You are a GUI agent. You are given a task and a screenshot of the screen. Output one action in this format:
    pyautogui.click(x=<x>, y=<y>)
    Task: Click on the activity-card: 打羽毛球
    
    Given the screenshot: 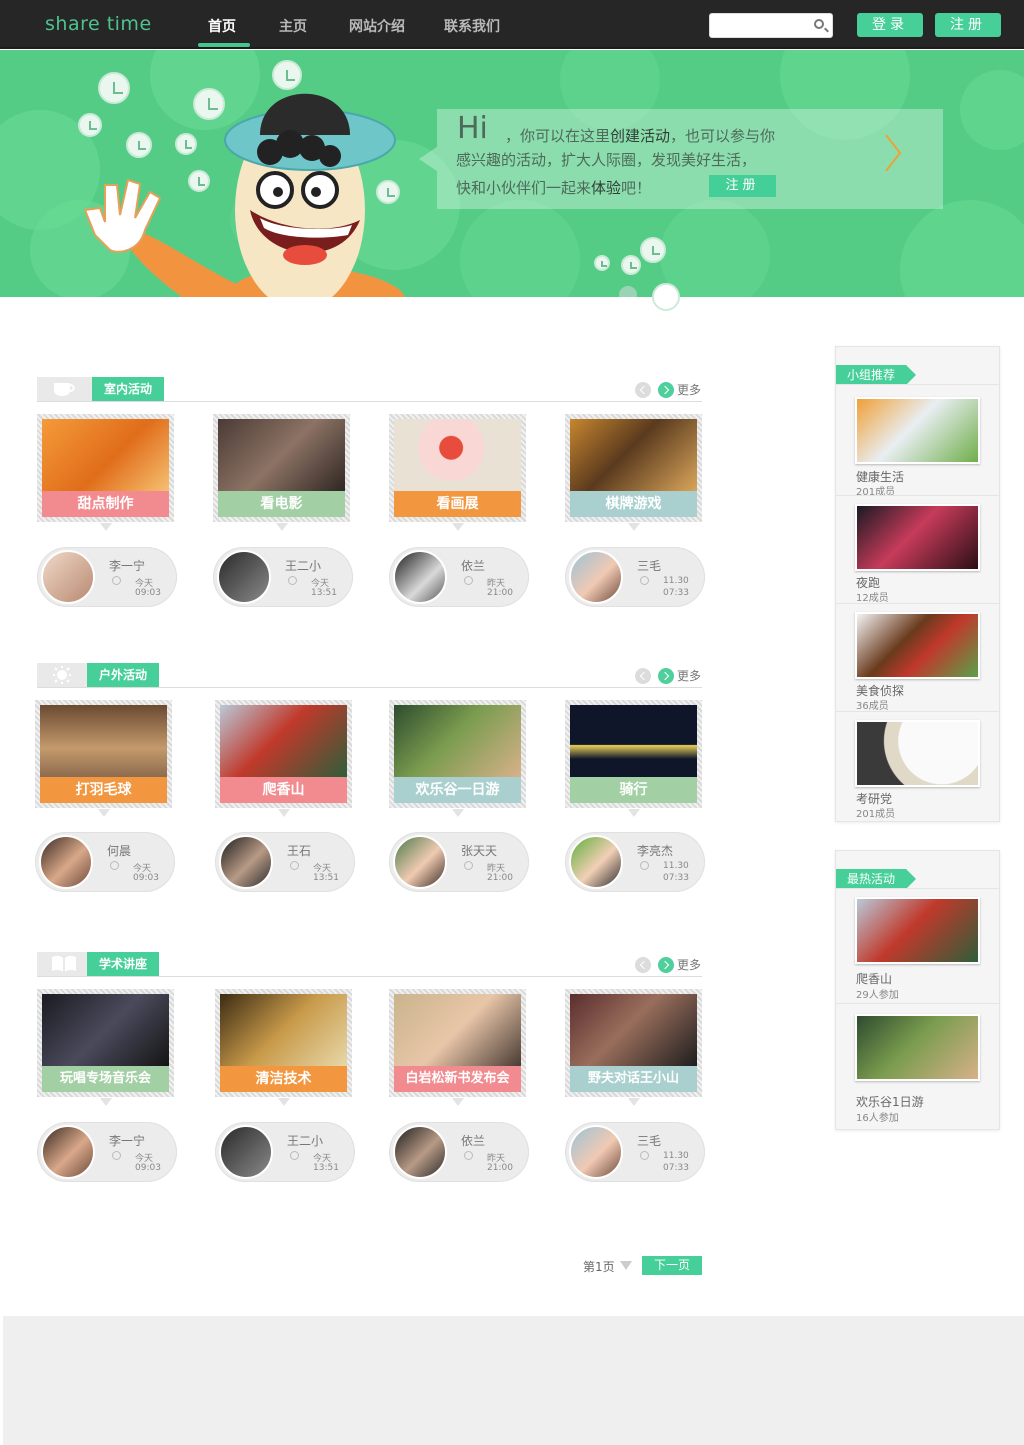 What is the action you would take?
    pyautogui.click(x=103, y=758)
    